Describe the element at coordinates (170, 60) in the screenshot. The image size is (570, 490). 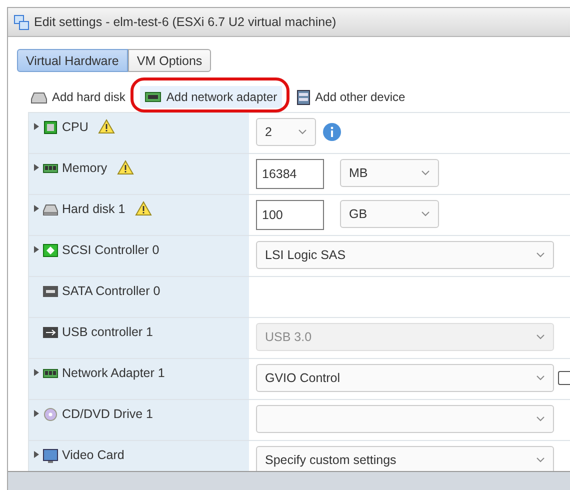
I see `tab: VM Options` at that location.